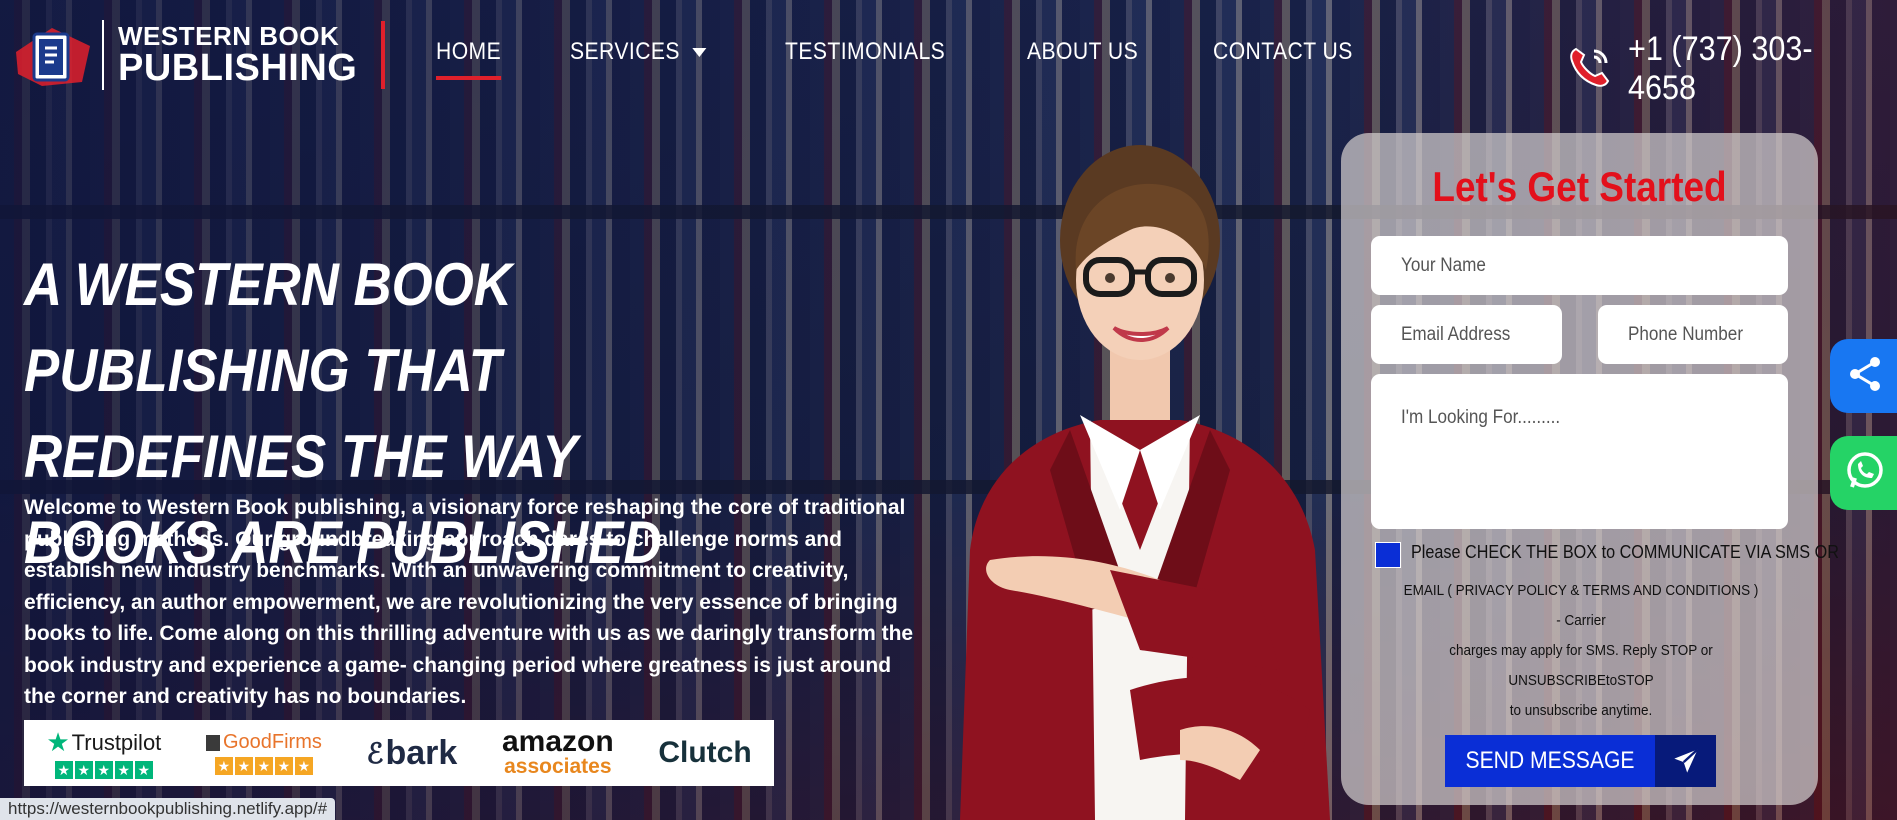 The image size is (1897, 820). I want to click on trustpilot-star-icon: ★, so click(58, 742).